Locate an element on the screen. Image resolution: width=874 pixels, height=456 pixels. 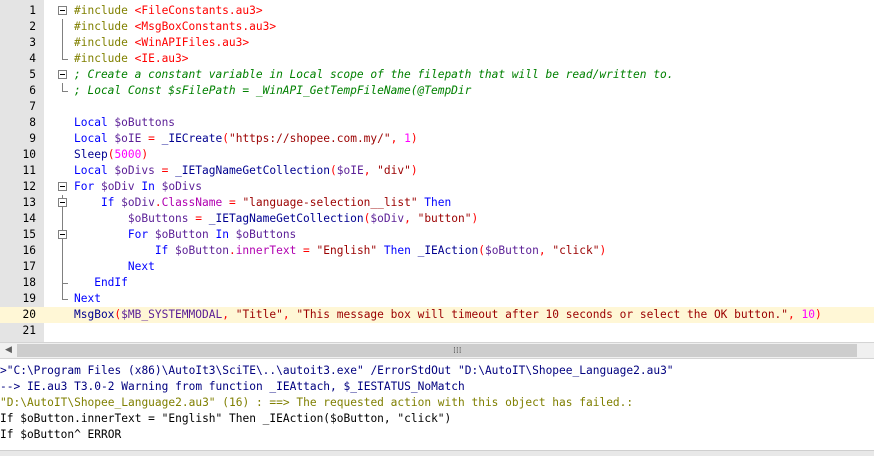
code-line: 12 For $oDiv In $oDivs is located at coordinates (437, 187).